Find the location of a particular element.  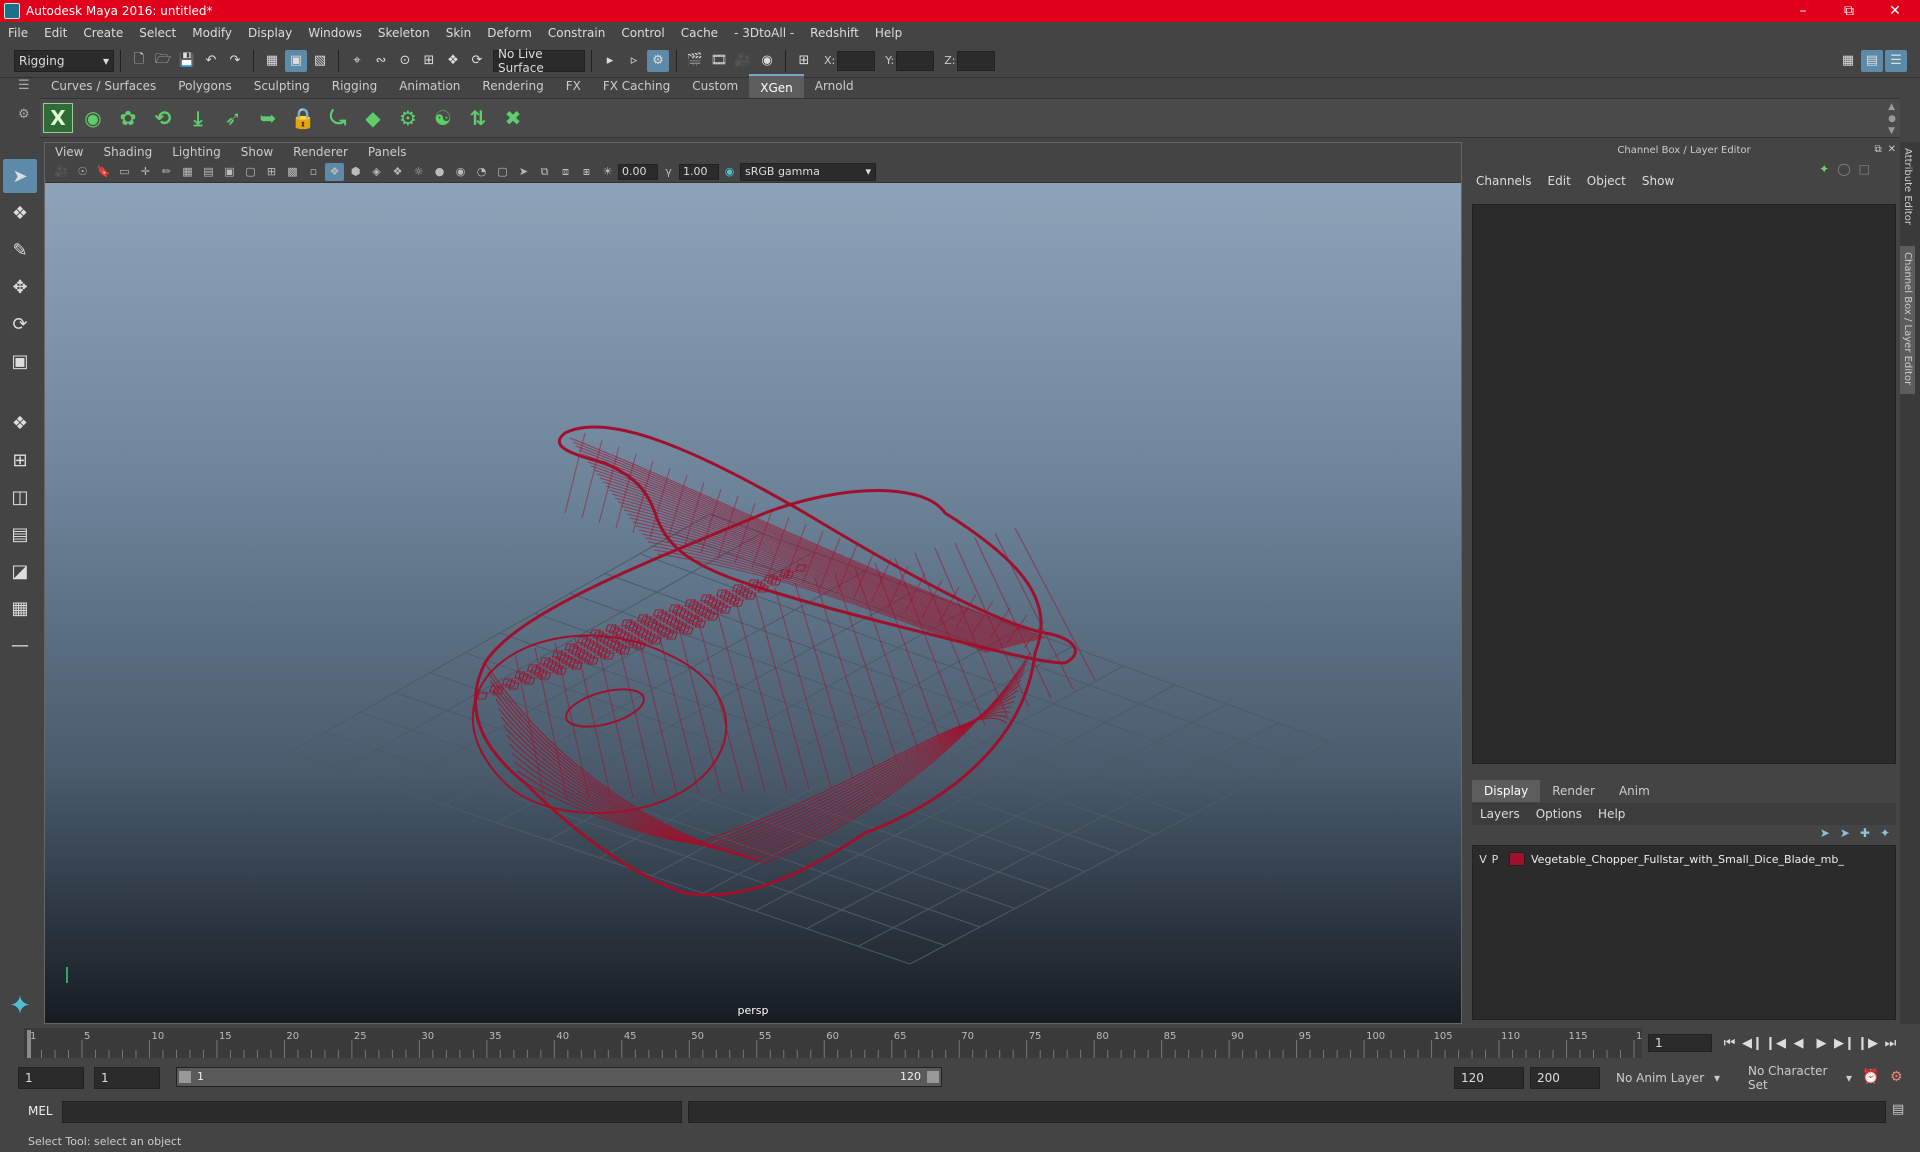

x-coordinate-field is located at coordinates (856, 60).